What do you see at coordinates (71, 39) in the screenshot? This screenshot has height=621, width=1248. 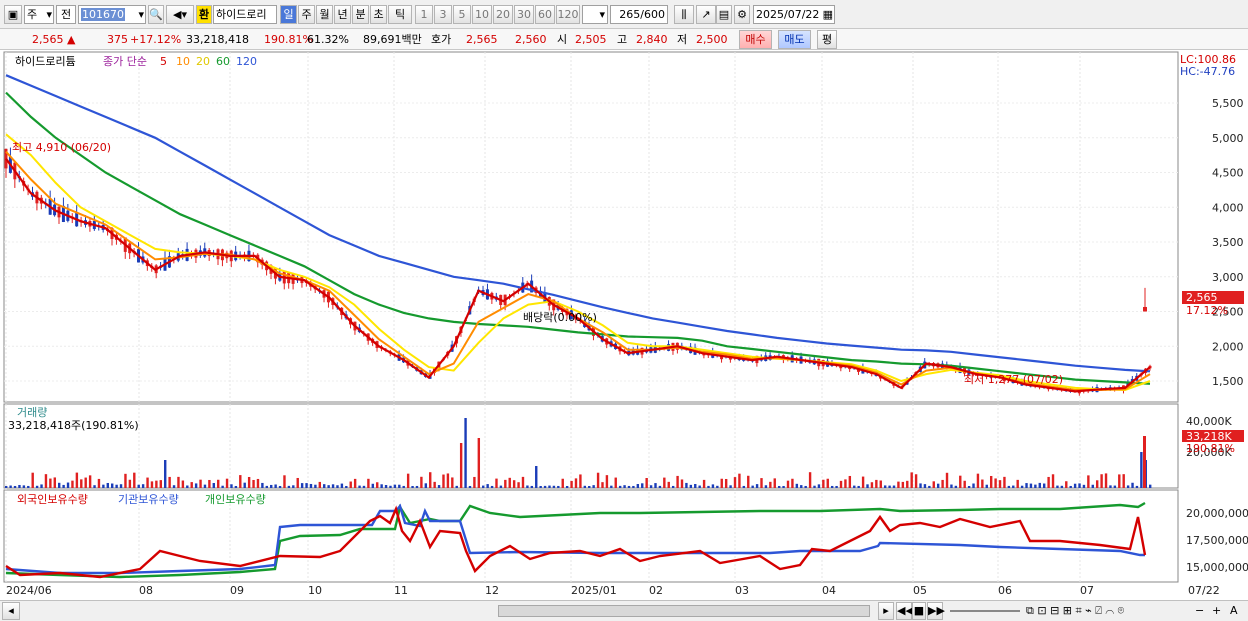 I see `up-arrow-icon: ▲` at bounding box center [71, 39].